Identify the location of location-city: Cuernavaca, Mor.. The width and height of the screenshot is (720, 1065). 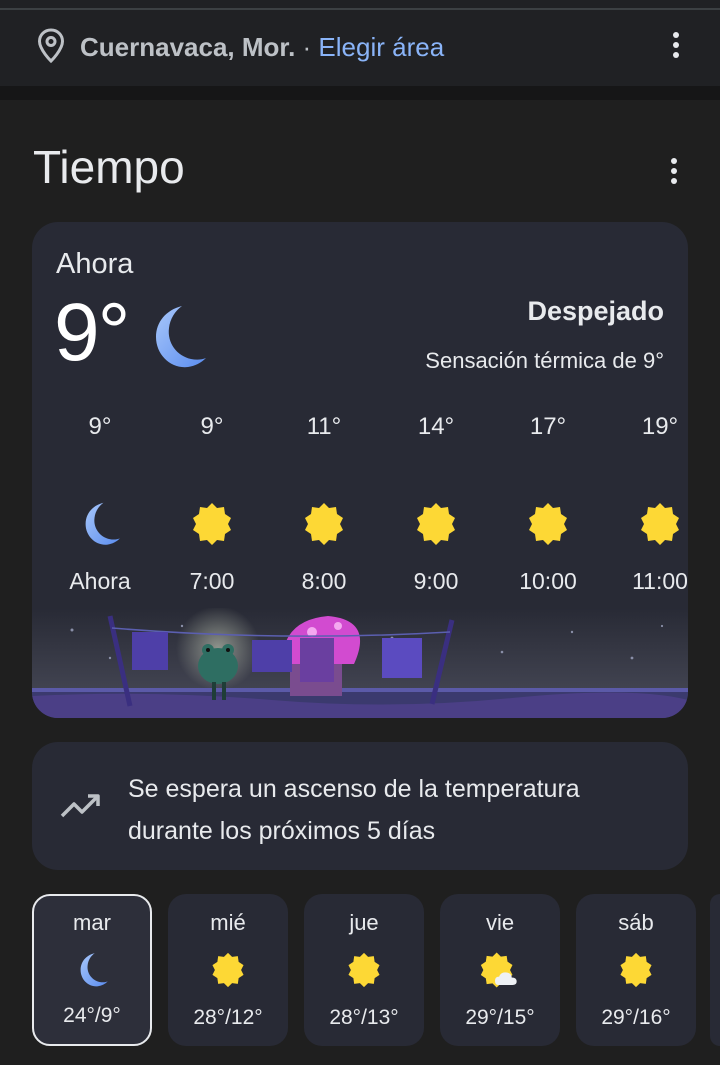
(188, 47).